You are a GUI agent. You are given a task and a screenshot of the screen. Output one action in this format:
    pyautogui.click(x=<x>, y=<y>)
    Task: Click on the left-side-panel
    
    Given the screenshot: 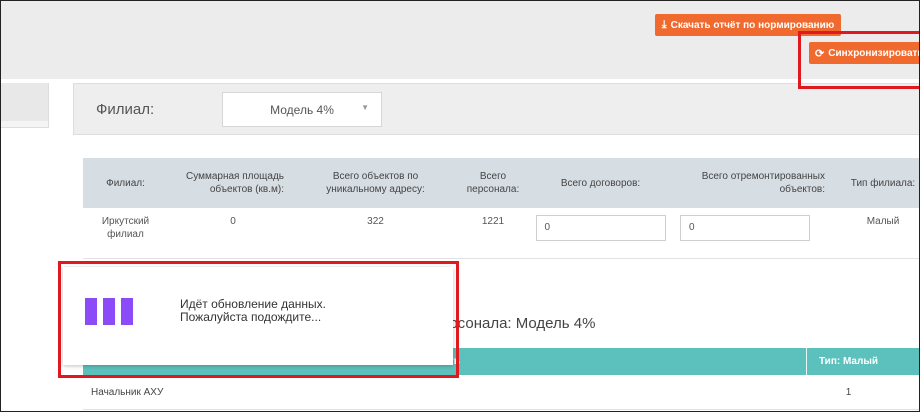 What is the action you would take?
    pyautogui.click(x=25, y=105)
    